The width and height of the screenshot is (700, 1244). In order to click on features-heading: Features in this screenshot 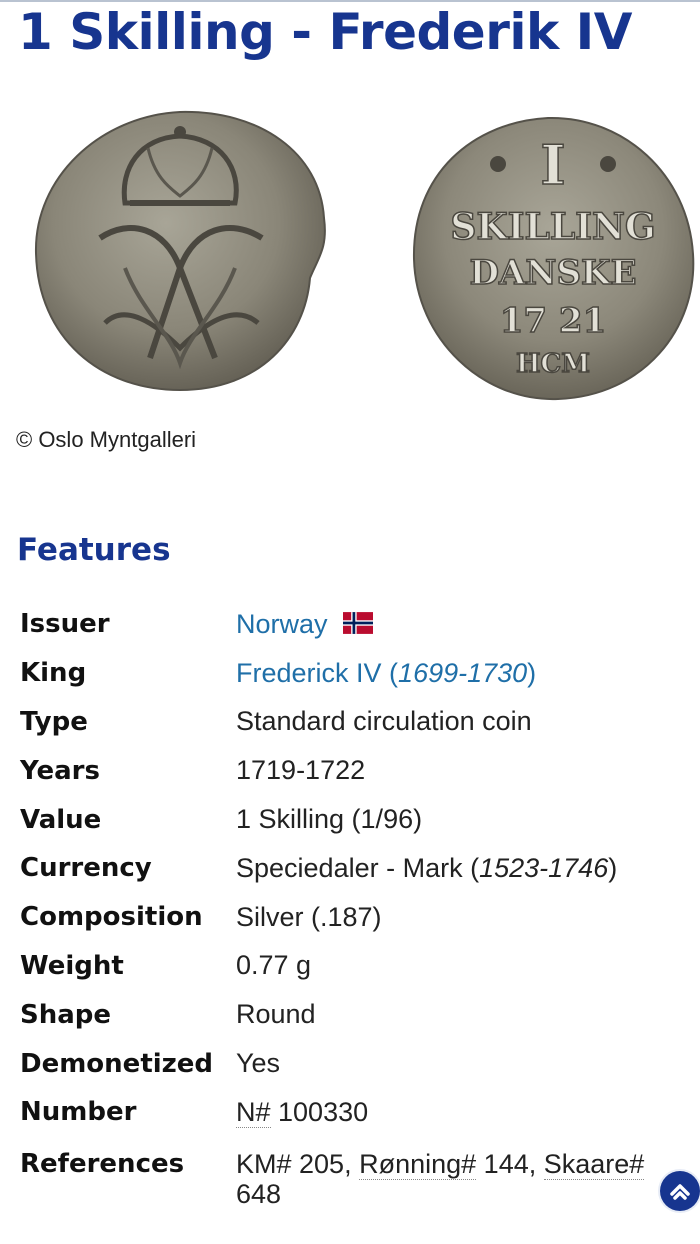, I will do `click(94, 550)`.